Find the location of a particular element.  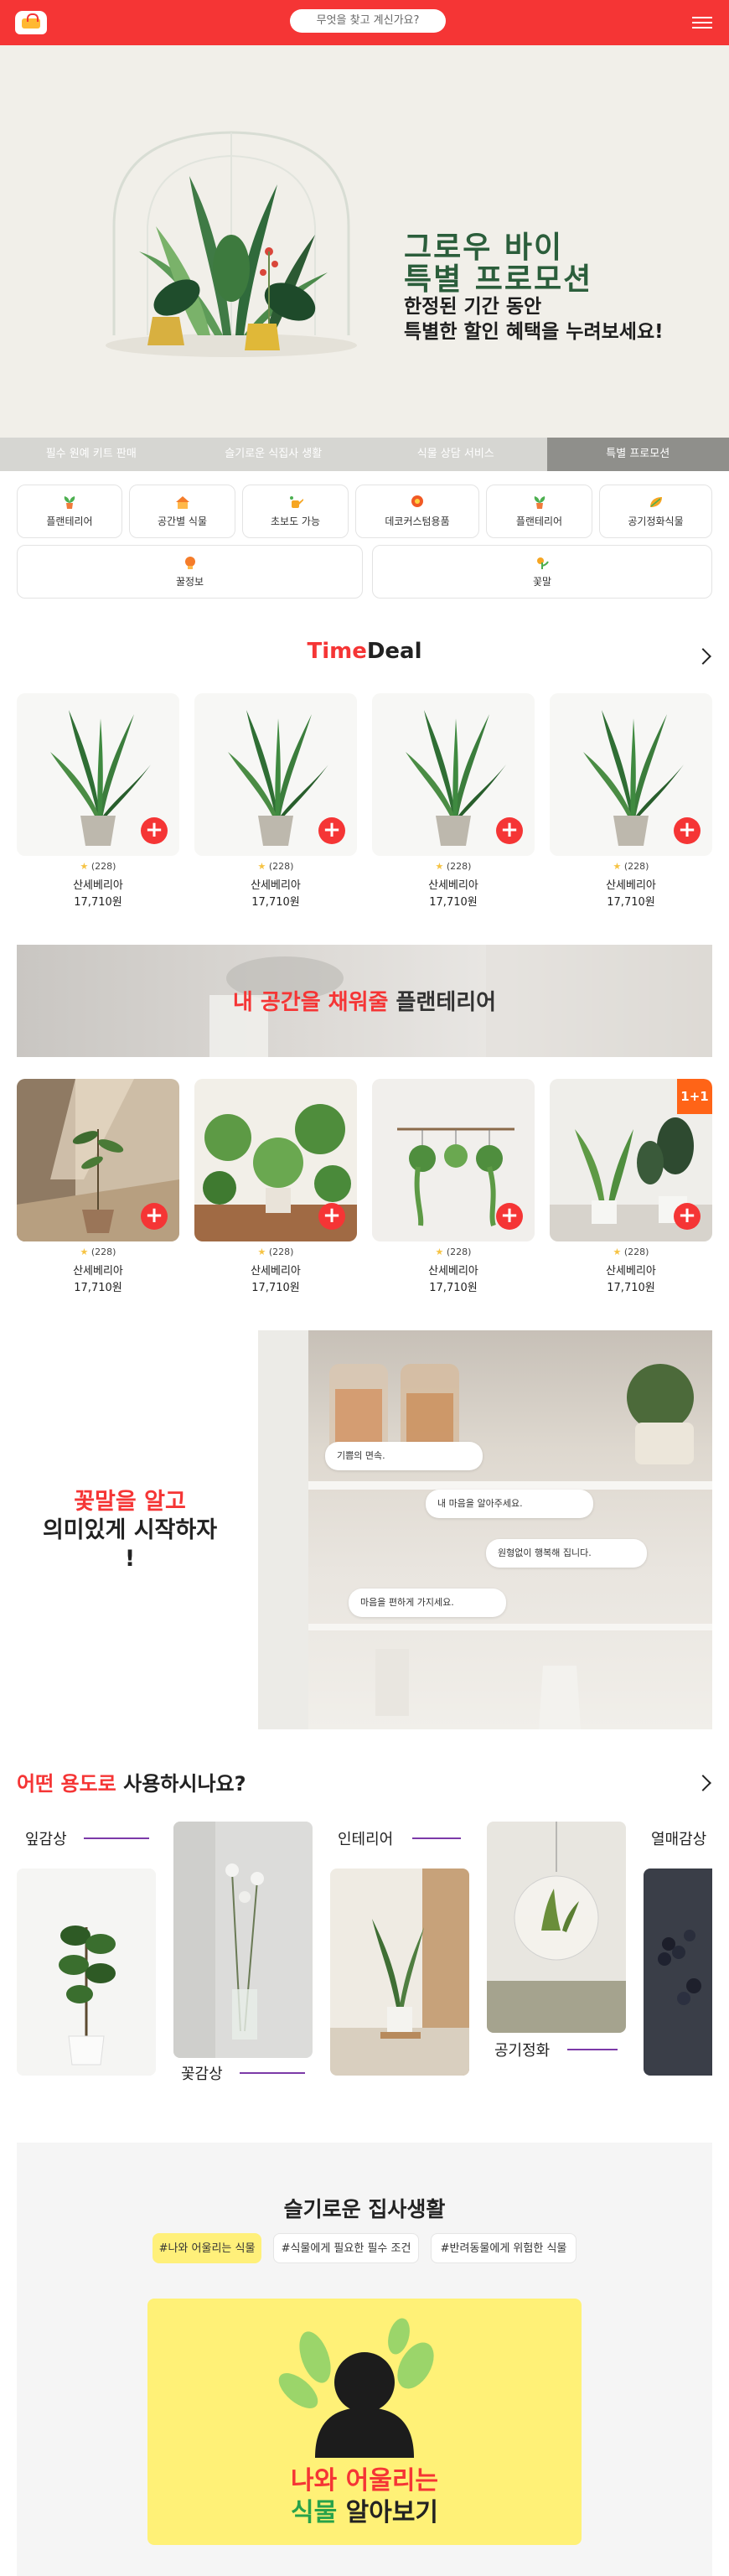

chip-matching-plant: #나와 어울리는 식물 is located at coordinates (207, 2248).